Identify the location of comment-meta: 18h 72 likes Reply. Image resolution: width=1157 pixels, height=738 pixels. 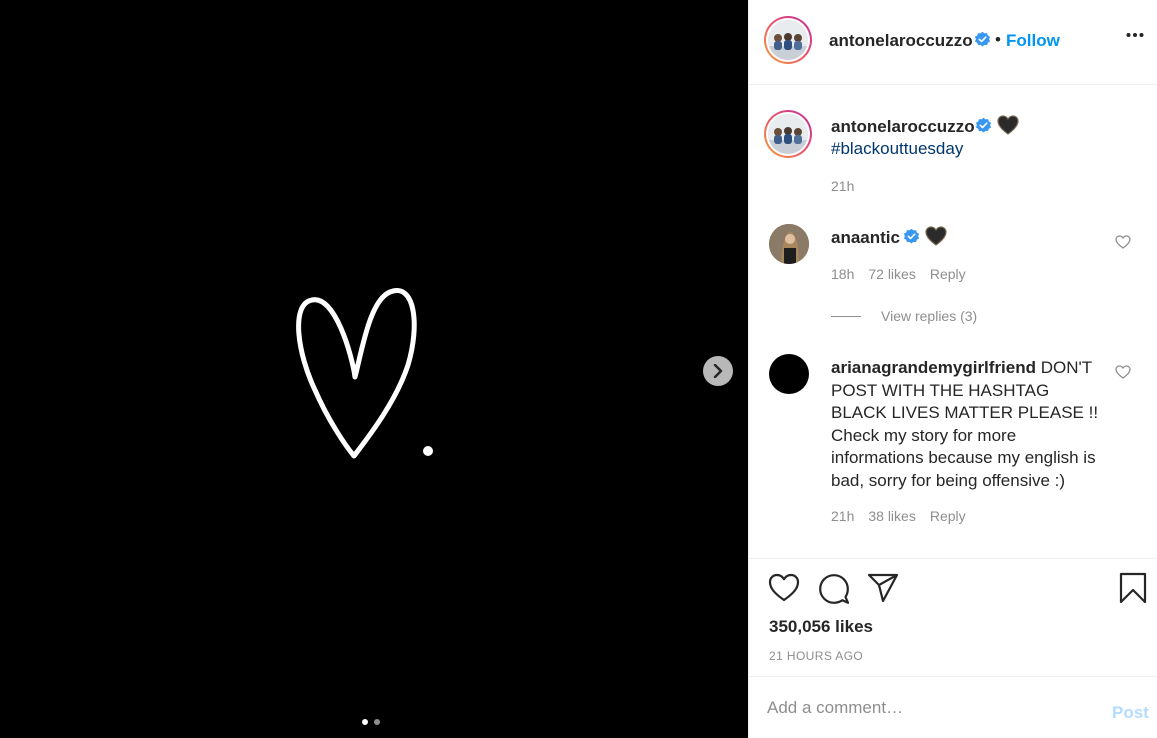
(898, 274).